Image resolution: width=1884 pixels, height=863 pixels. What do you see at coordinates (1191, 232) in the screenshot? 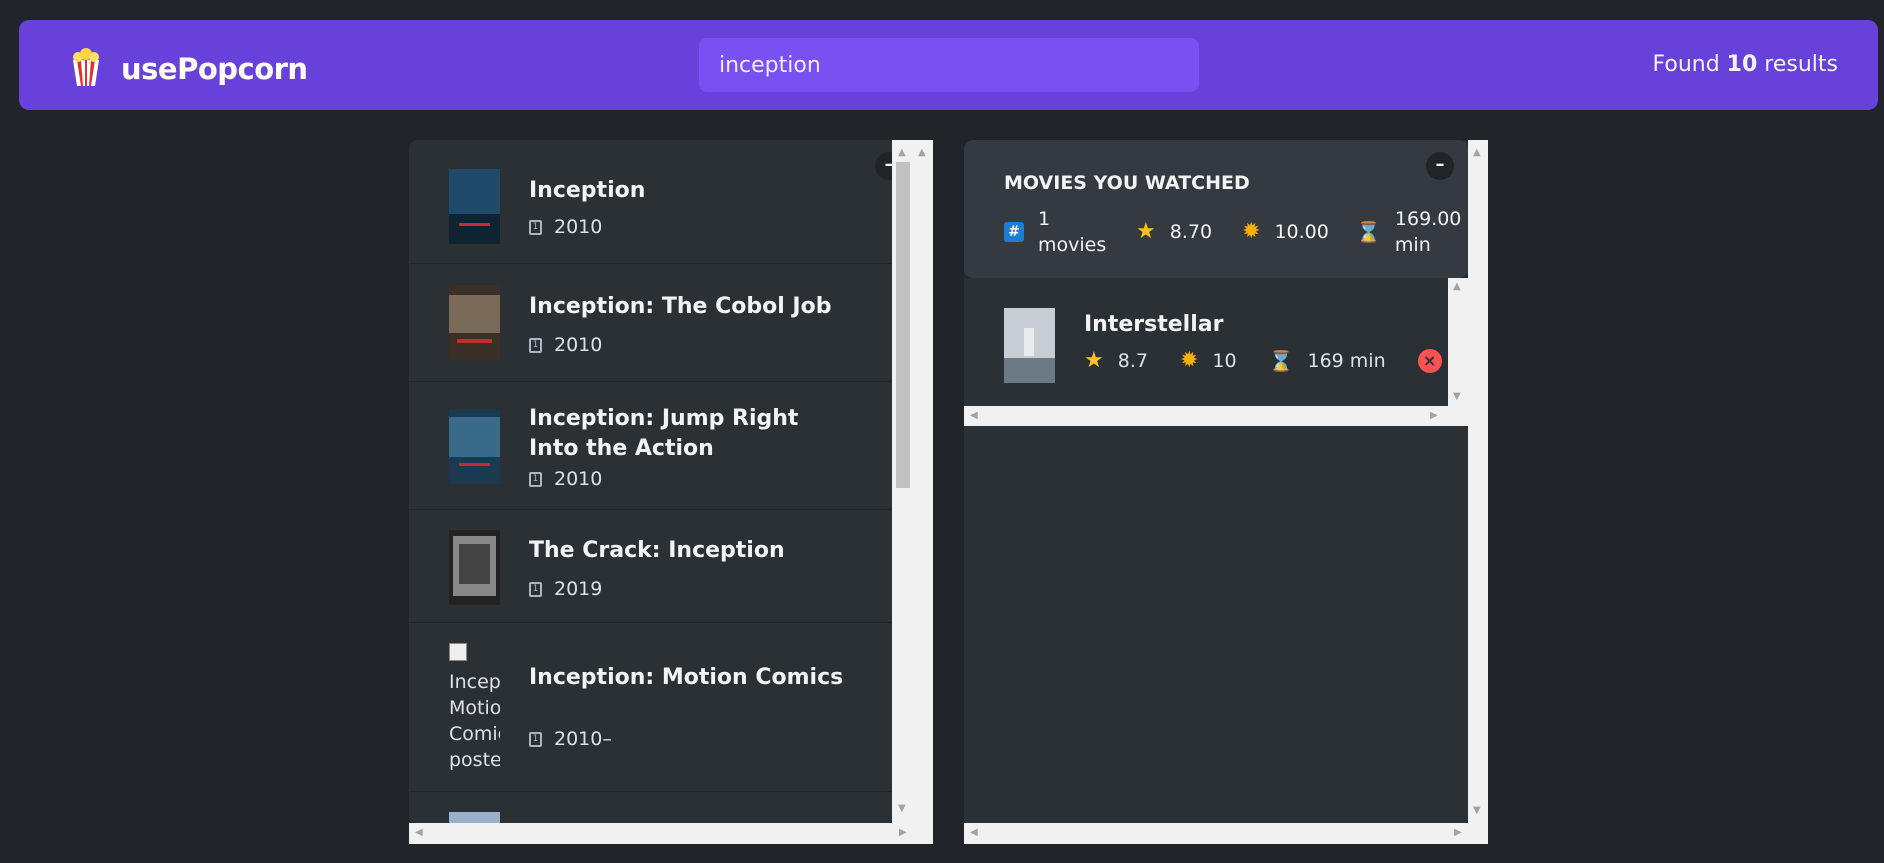
I see `imdb-avg: 8.70` at bounding box center [1191, 232].